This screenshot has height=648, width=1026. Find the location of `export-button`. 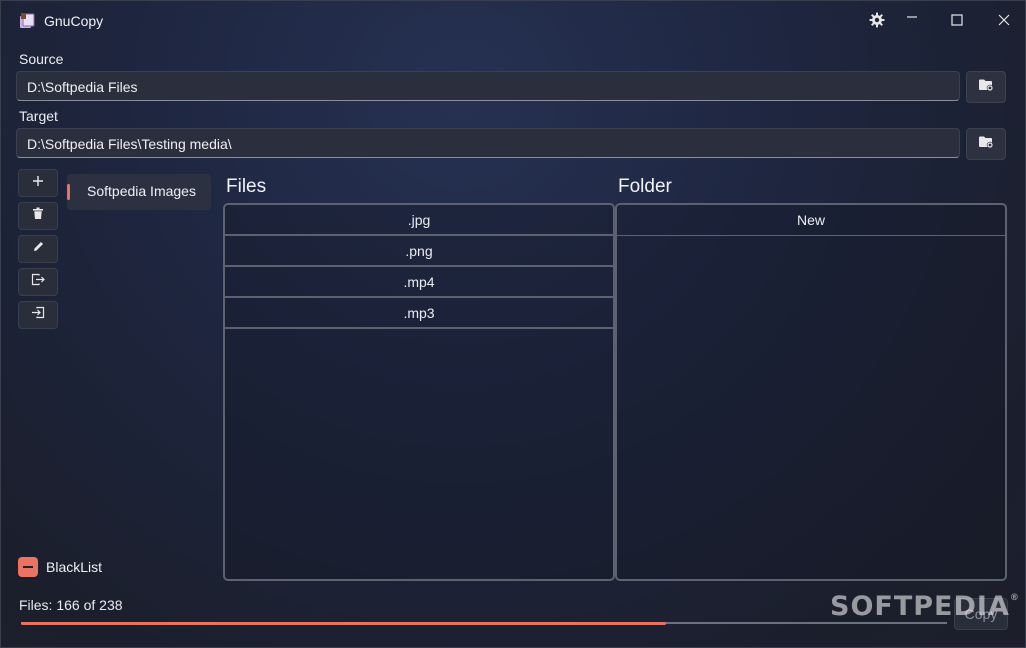

export-button is located at coordinates (38, 282).